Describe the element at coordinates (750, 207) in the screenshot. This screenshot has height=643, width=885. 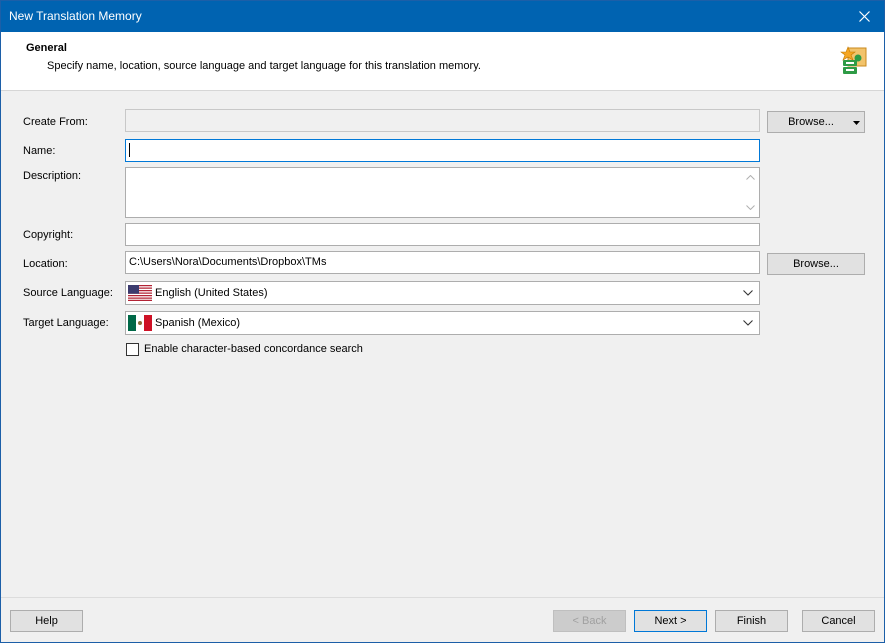
I see `scroll-down-icon` at that location.